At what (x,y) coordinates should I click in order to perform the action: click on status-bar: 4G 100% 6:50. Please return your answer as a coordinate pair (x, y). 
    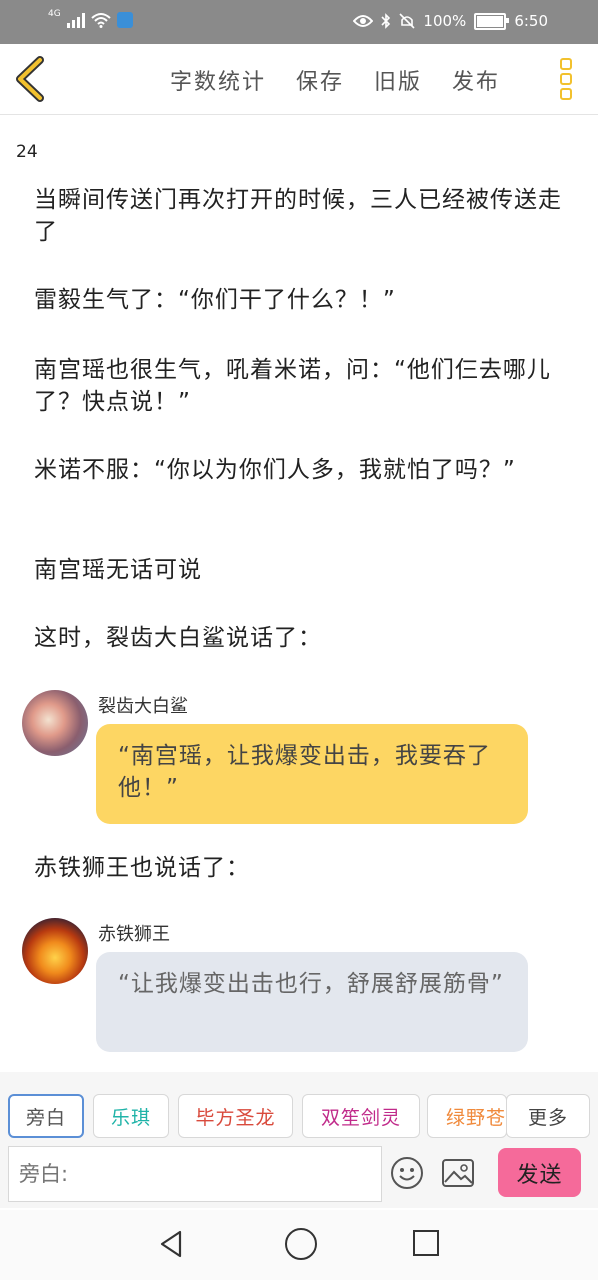
    Looking at the image, I should click on (299, 22).